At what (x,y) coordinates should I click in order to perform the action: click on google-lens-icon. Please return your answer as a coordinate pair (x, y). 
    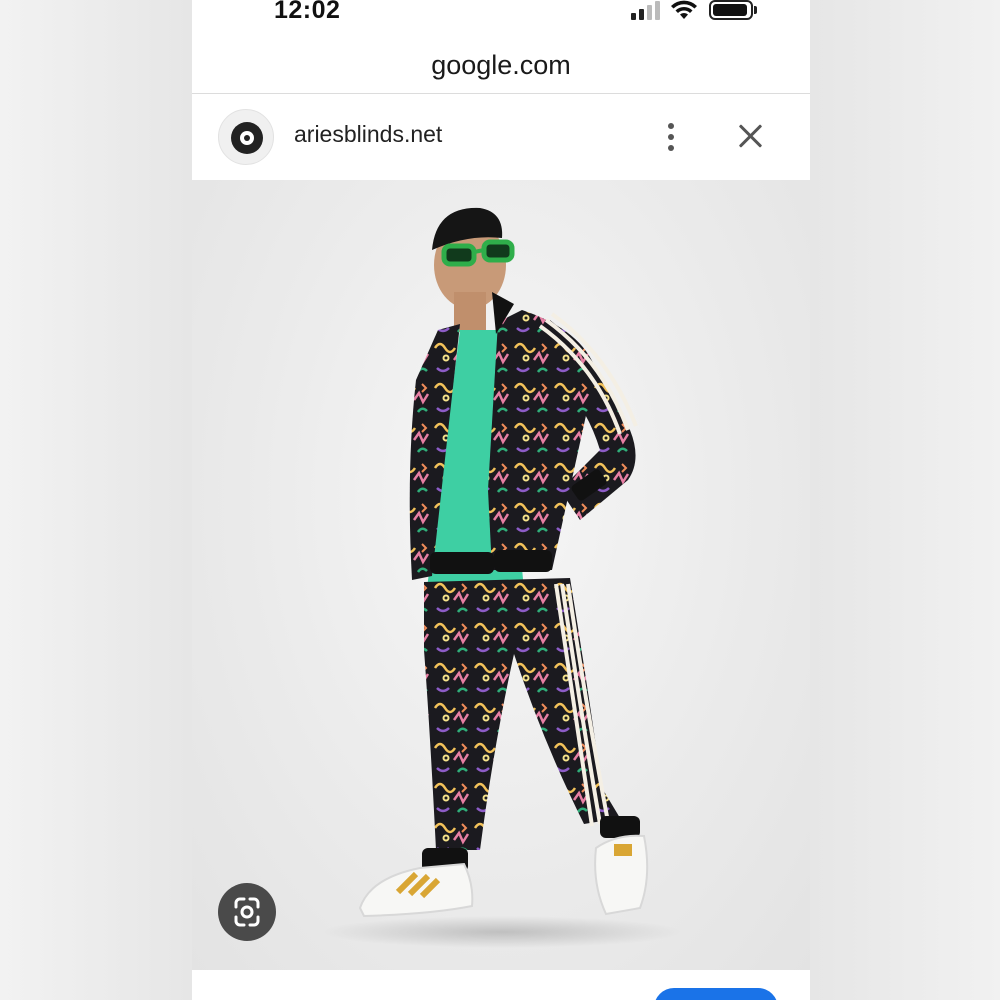
    Looking at the image, I should click on (247, 912).